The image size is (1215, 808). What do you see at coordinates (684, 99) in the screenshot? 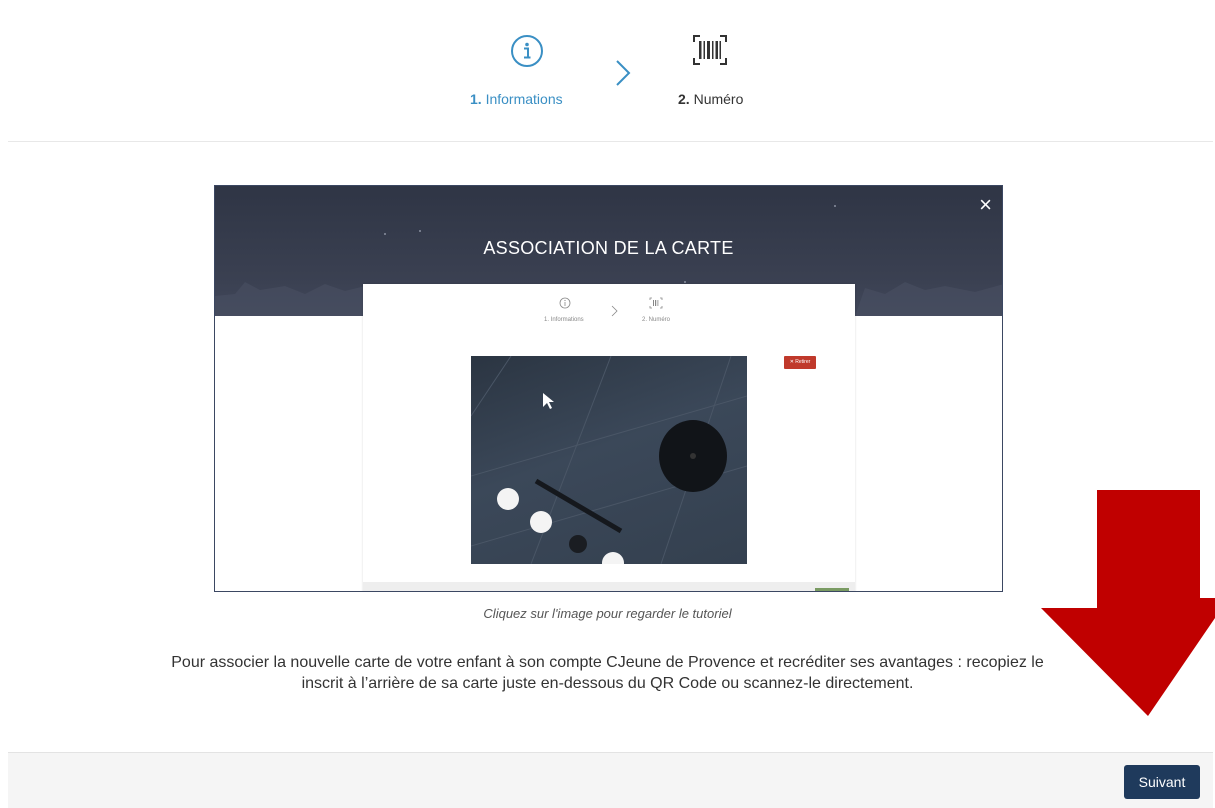
I see `step-number: 2.` at bounding box center [684, 99].